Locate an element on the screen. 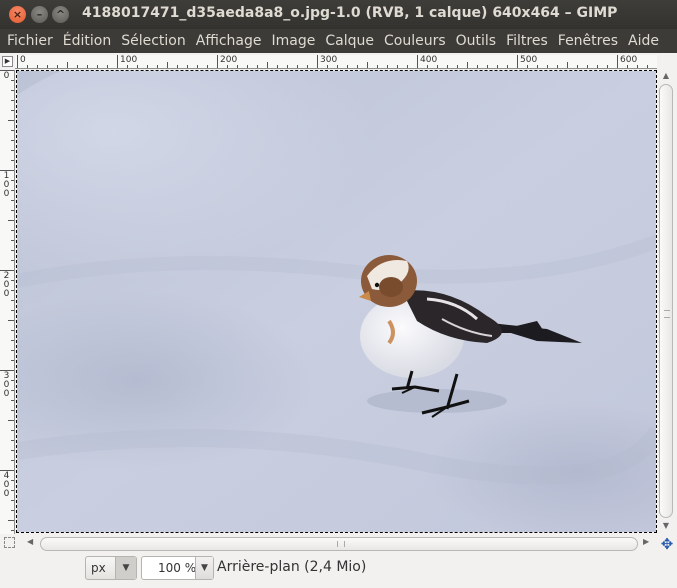 This screenshot has height=588, width=677. scroll-up-icon: ▲ is located at coordinates (666, 76).